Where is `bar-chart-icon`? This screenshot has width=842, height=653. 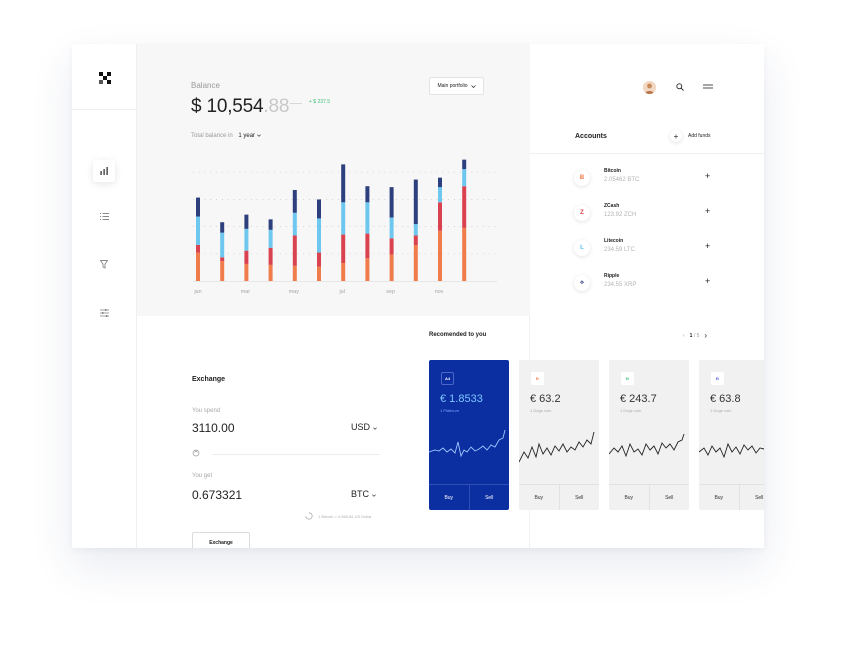 bar-chart-icon is located at coordinates (104, 171).